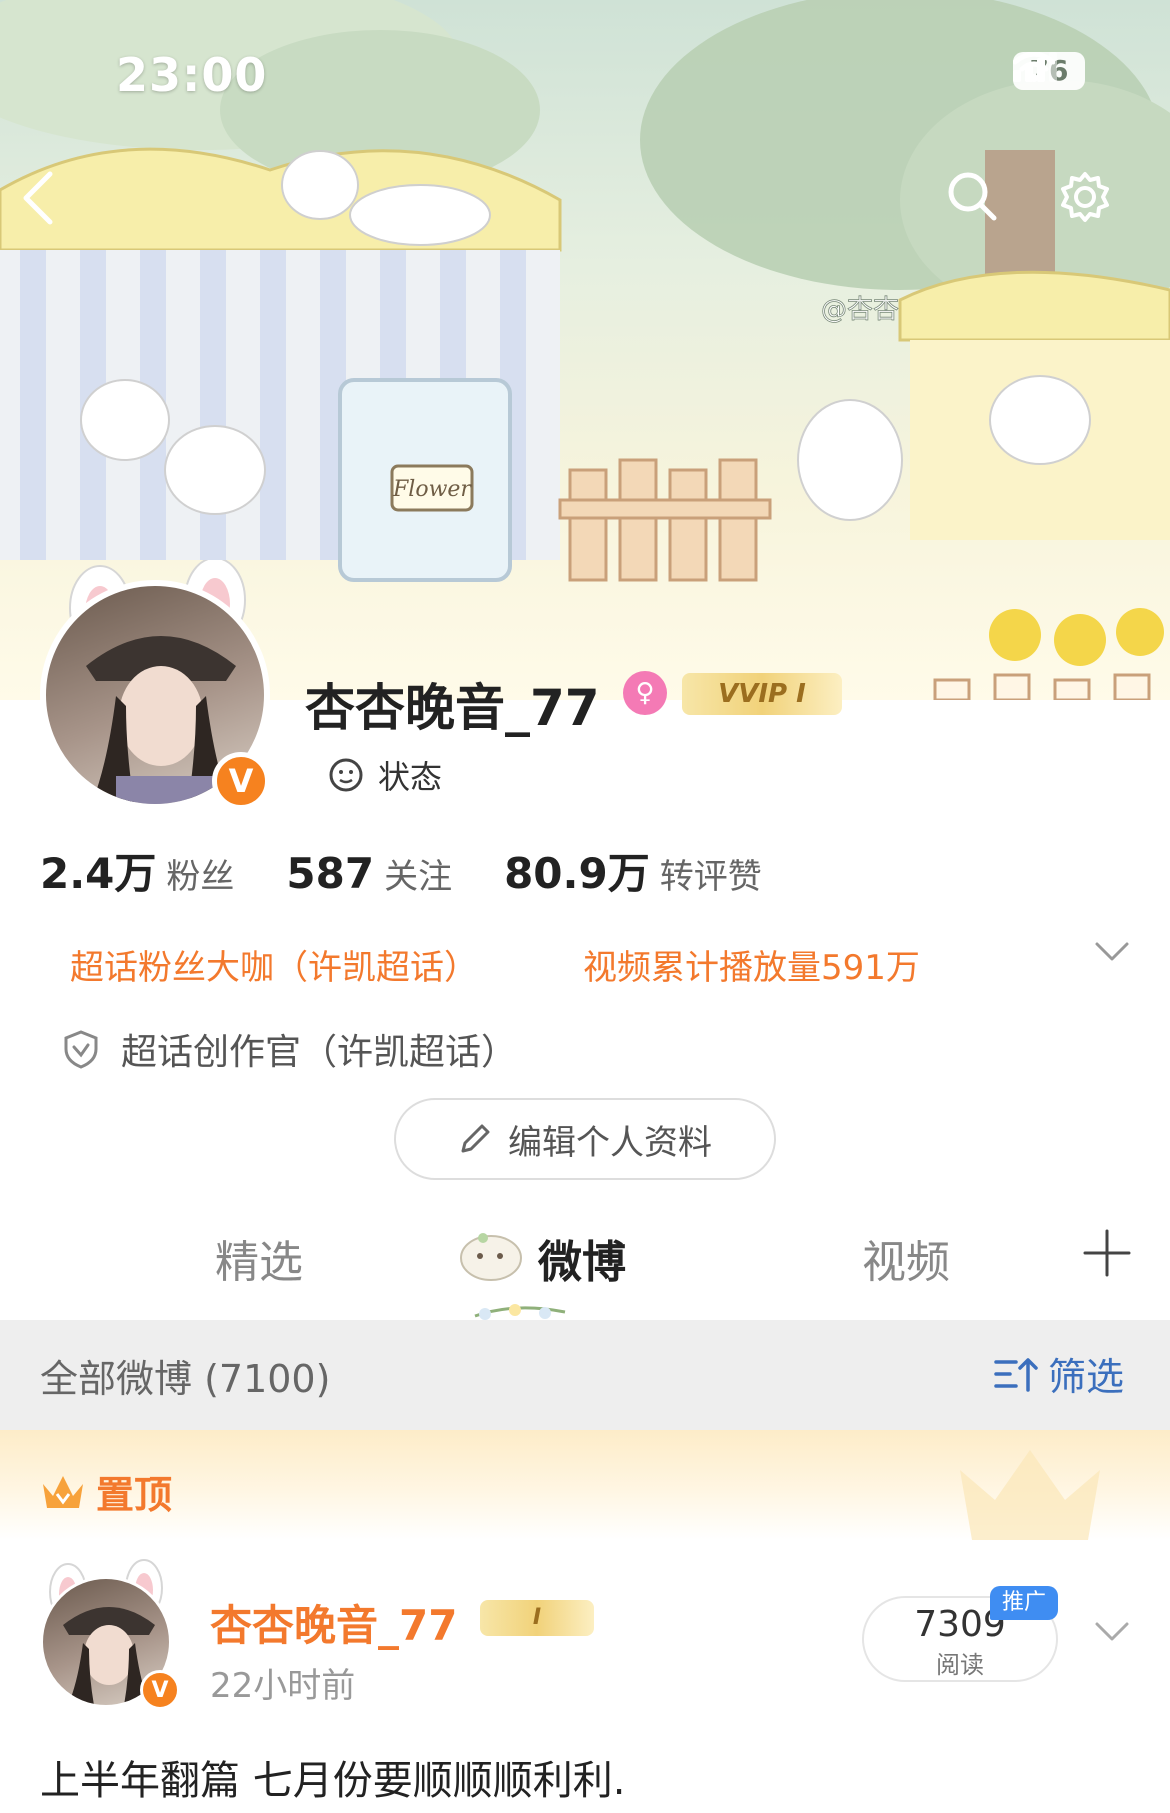 Image resolution: width=1170 pixels, height=1813 pixels. I want to click on crown-decoration-icon, so click(1030, 1495).